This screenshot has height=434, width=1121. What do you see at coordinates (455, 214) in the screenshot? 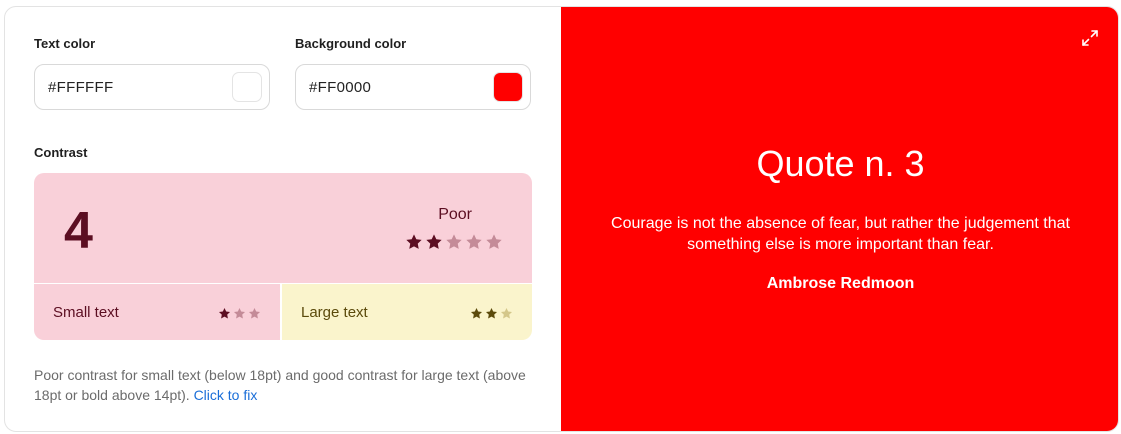
I see `contrast-rating: Poor` at bounding box center [455, 214].